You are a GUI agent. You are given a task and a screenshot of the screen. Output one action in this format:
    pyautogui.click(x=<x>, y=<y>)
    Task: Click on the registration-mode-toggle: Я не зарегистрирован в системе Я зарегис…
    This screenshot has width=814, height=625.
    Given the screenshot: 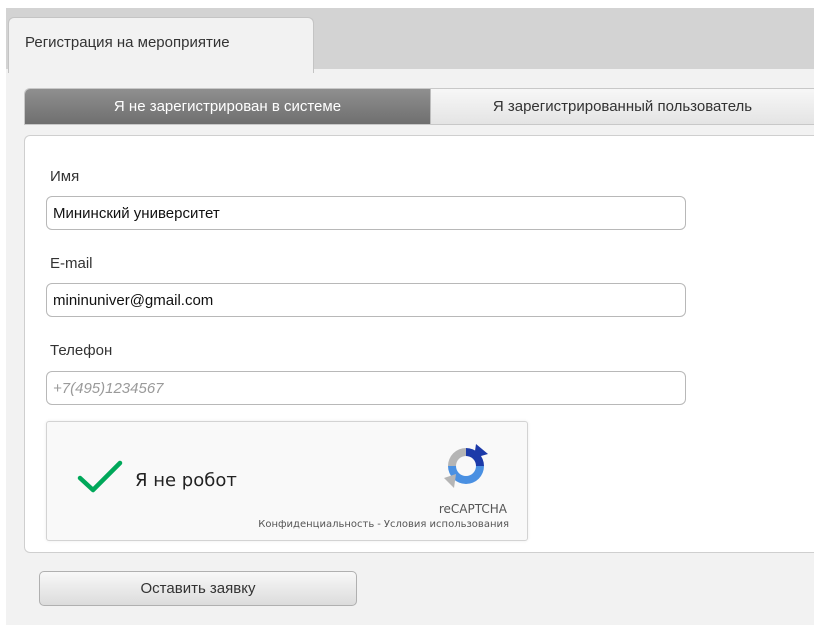 What is the action you would take?
    pyautogui.click(x=419, y=106)
    